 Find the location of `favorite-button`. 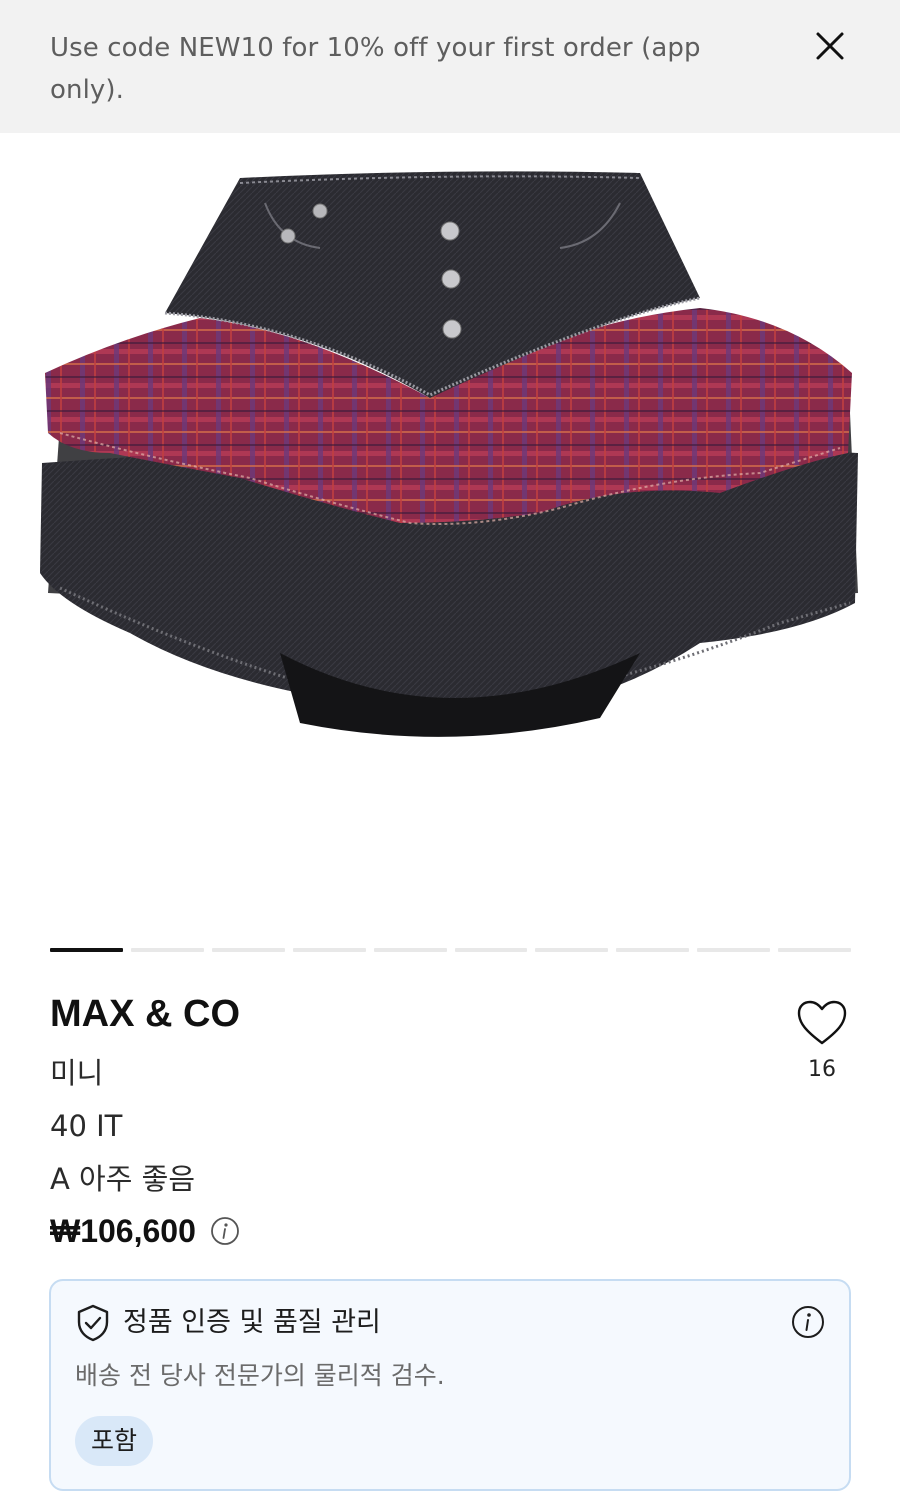

favorite-button is located at coordinates (822, 1023).